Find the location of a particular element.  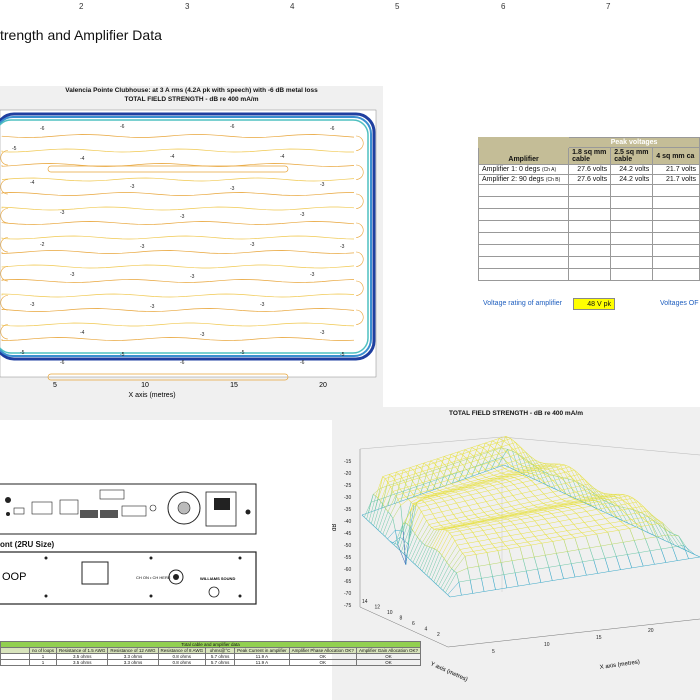

amp-cell: Amplifier 1: 0 degs (Ch A) is located at coordinates (523, 169).